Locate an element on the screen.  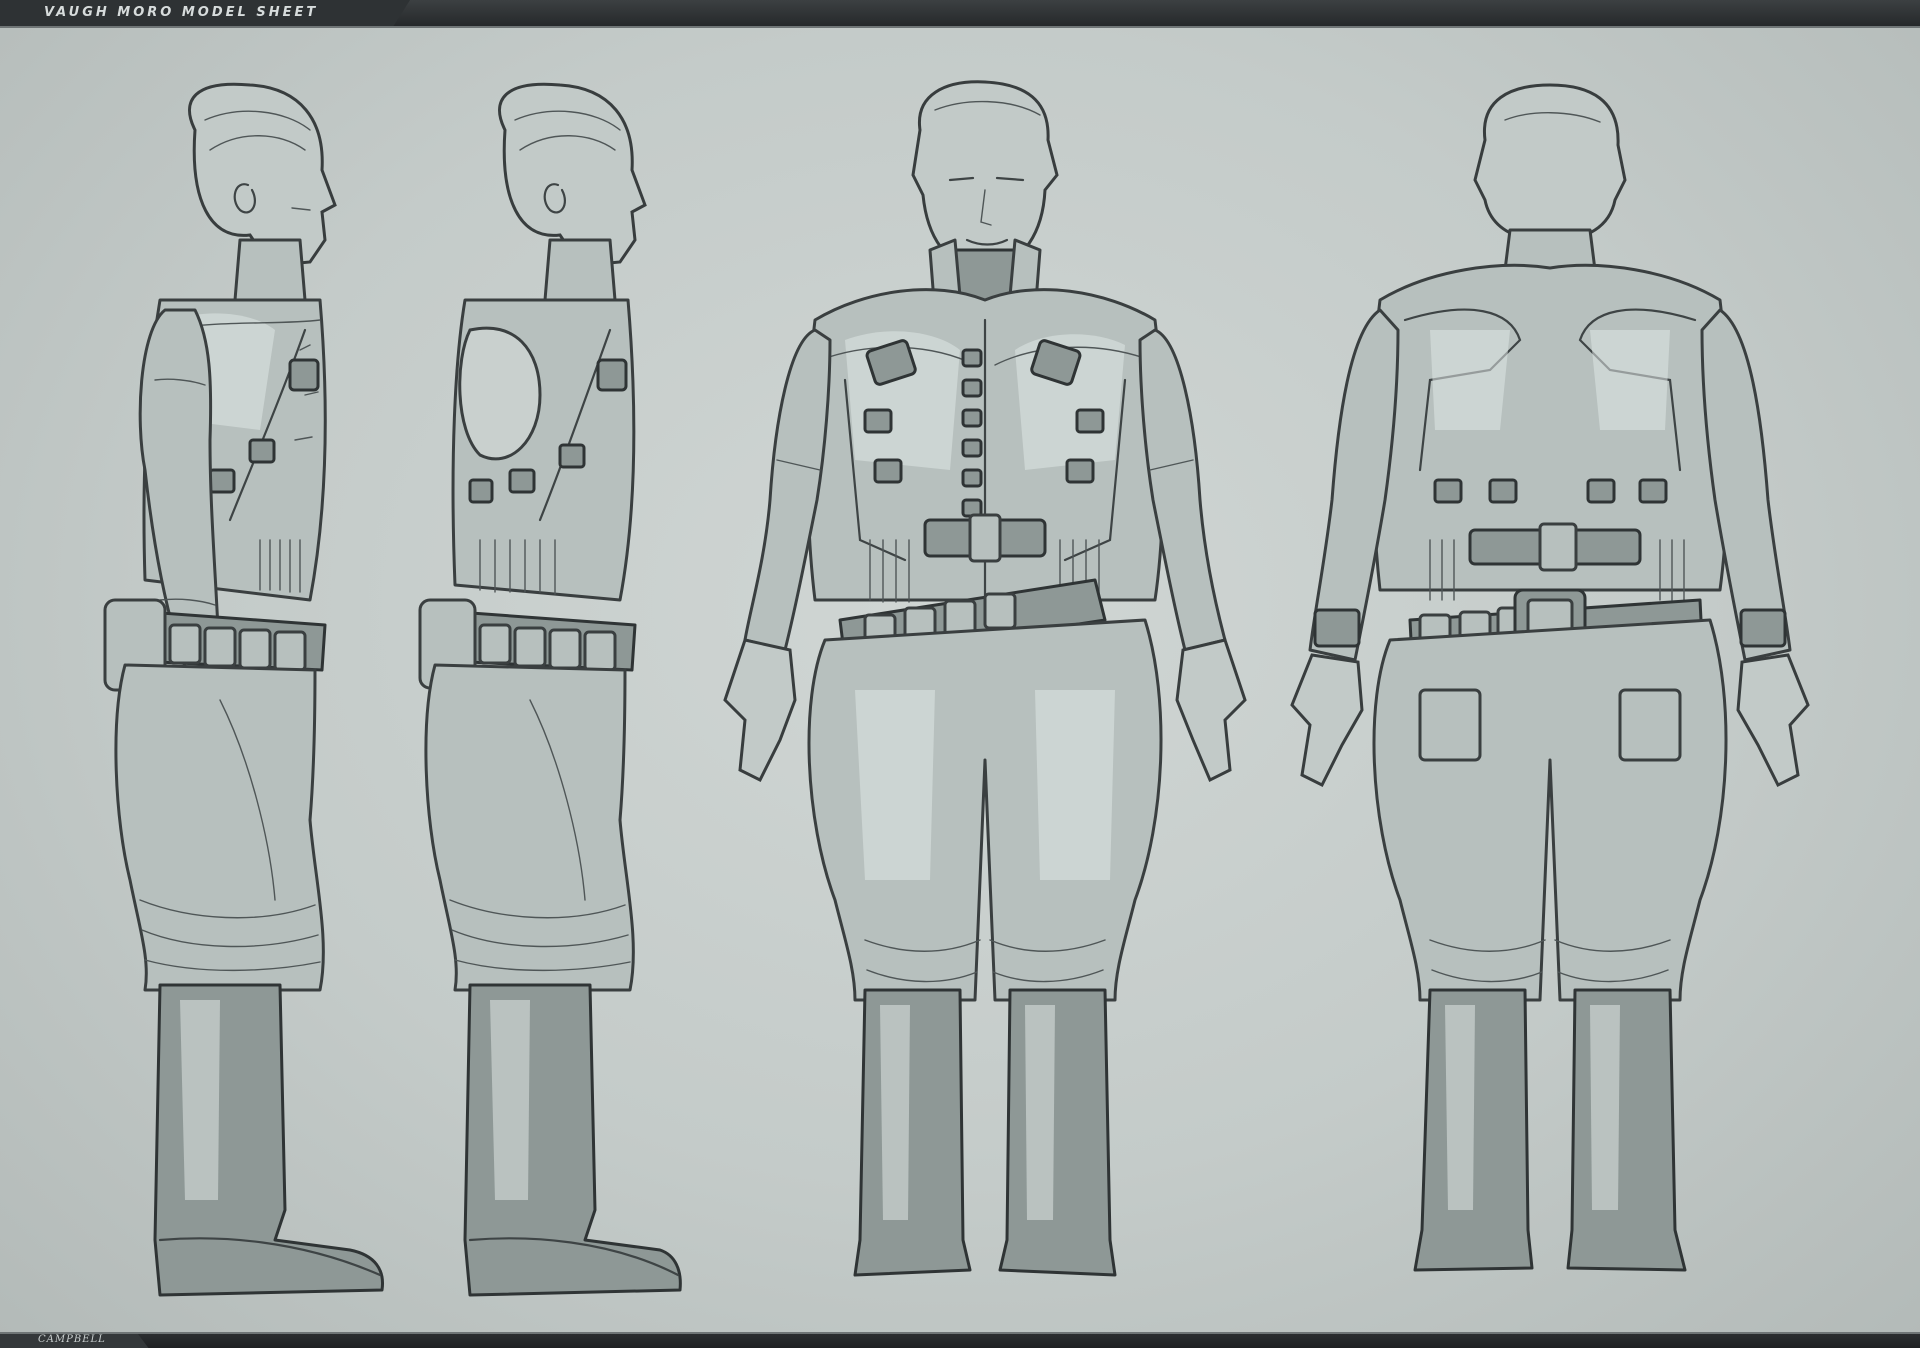
side-view-drawing is located at coordinates (244, 689).